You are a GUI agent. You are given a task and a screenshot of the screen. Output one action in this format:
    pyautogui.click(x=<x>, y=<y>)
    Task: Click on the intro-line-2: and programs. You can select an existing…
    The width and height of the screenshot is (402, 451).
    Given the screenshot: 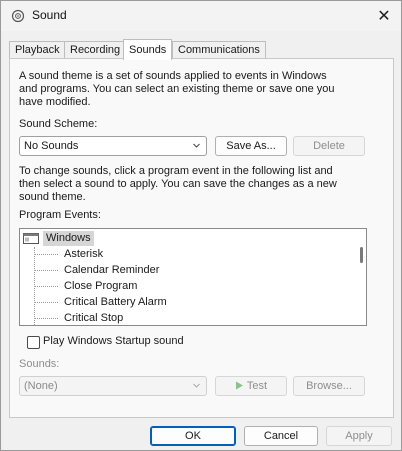 What is the action you would take?
    pyautogui.click(x=177, y=89)
    